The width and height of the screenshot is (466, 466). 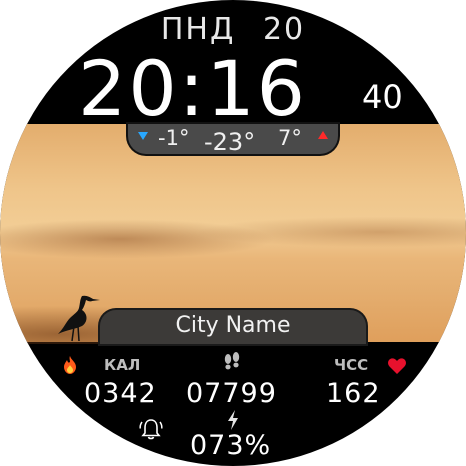 What do you see at coordinates (397, 366) in the screenshot?
I see `heart-icon` at bounding box center [397, 366].